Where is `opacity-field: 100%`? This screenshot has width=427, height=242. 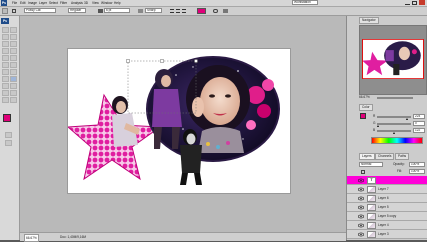 opacity-field: 100% is located at coordinates (417, 164).